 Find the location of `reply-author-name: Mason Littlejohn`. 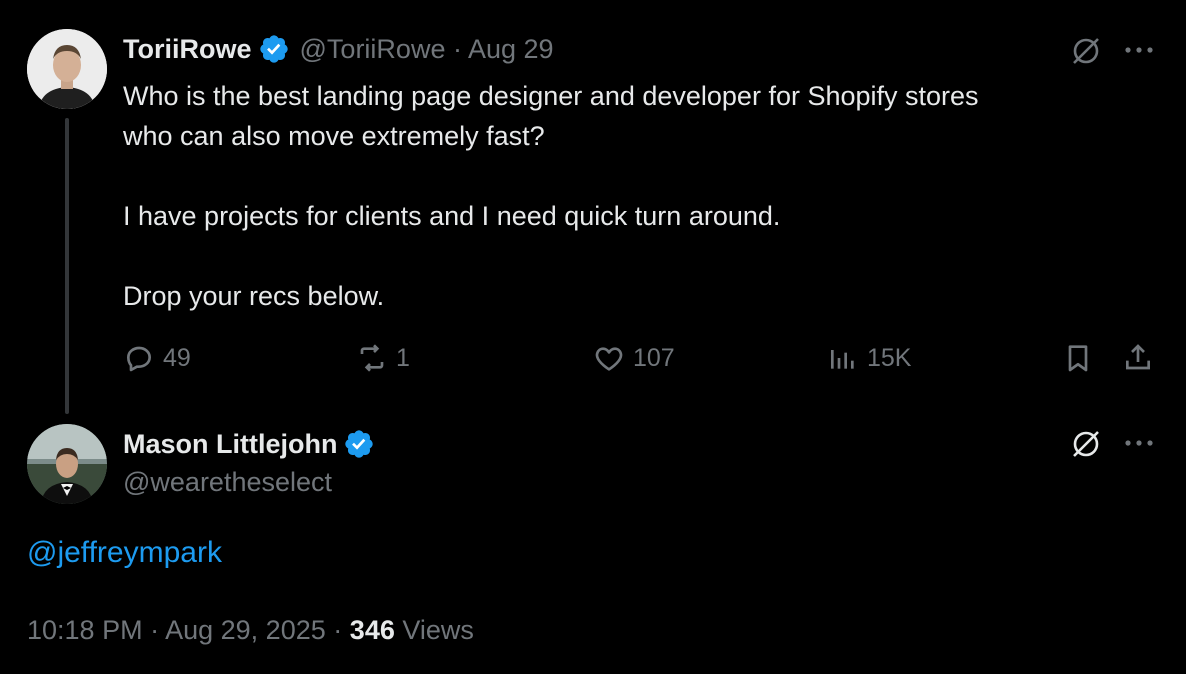

reply-author-name: Mason Littlejohn is located at coordinates (230, 444).